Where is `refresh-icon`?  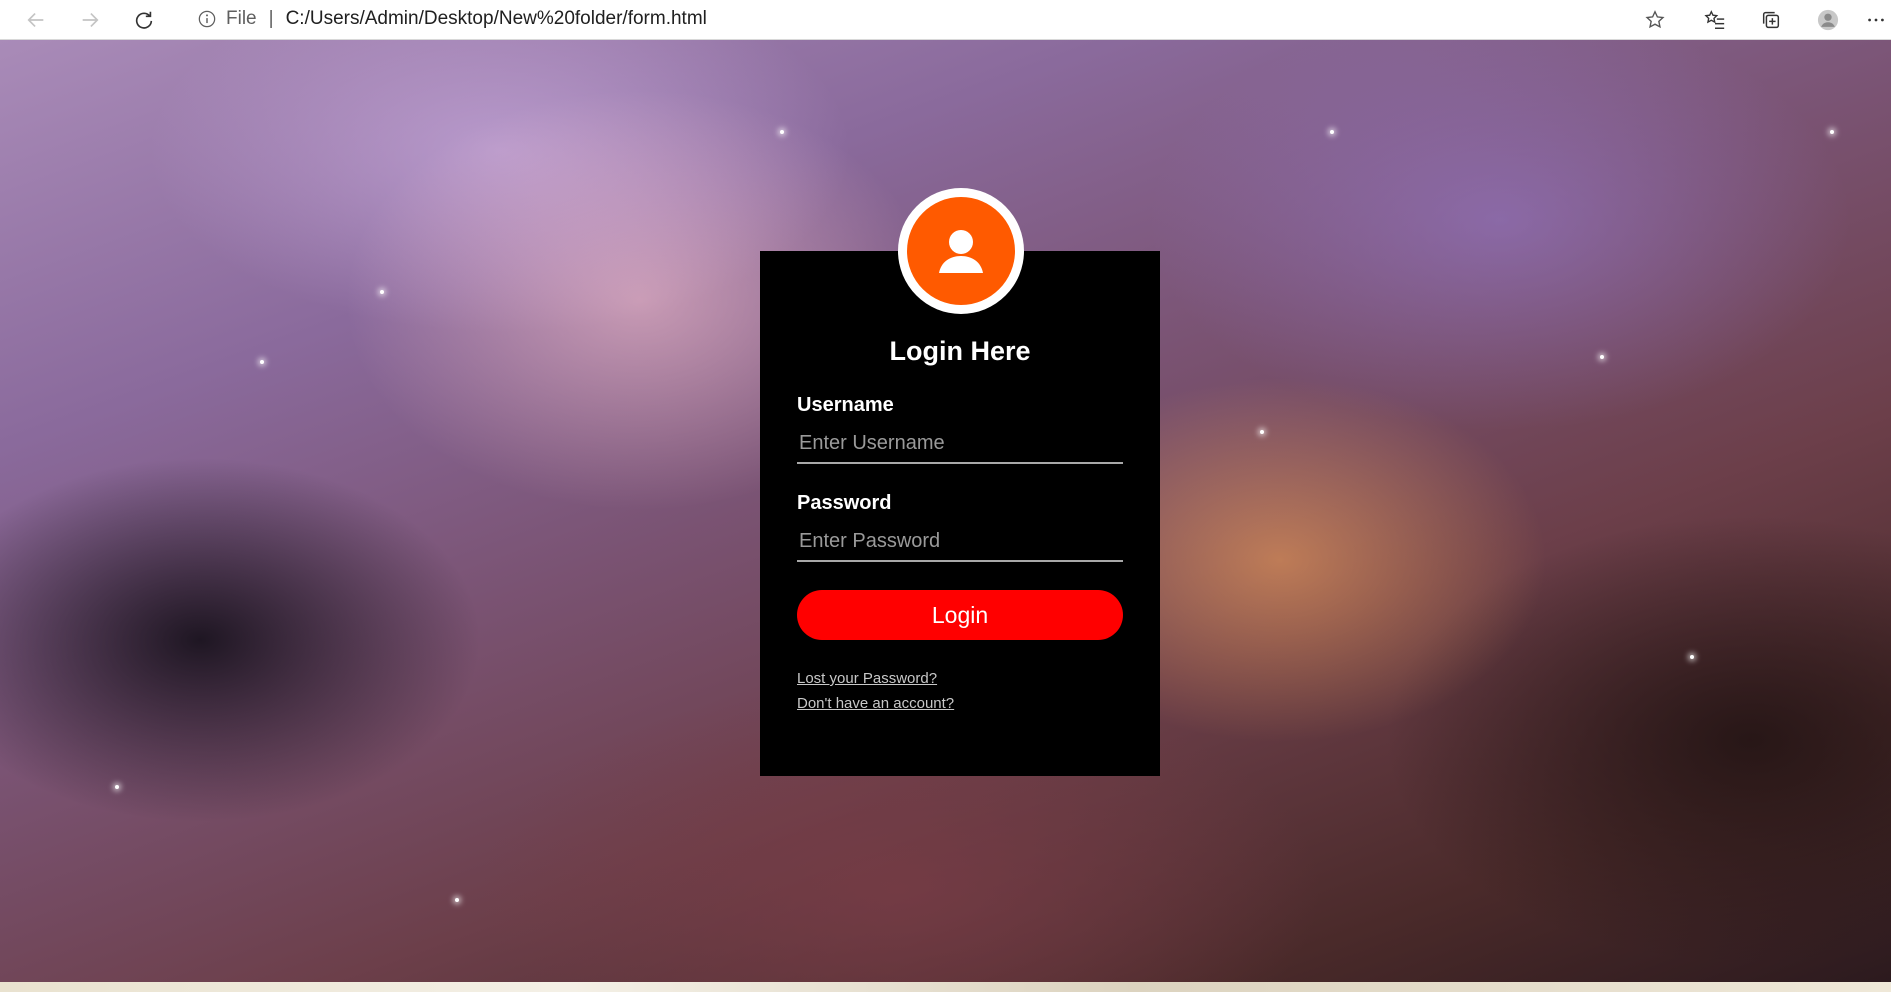
refresh-icon is located at coordinates (144, 20).